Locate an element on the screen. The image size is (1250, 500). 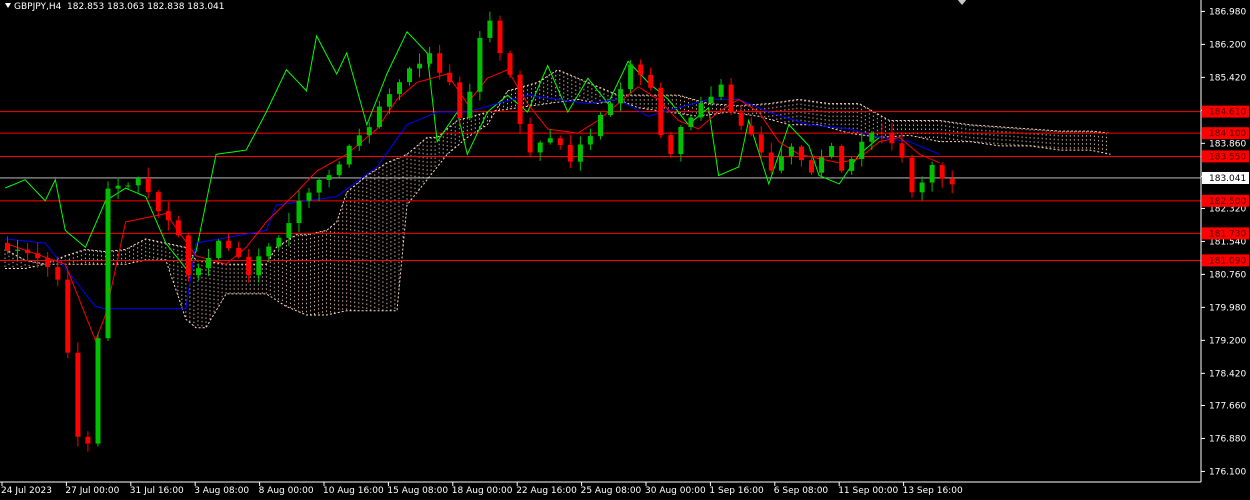
x-tick-label: 18 Aug 00:00 is located at coordinates (482, 491).